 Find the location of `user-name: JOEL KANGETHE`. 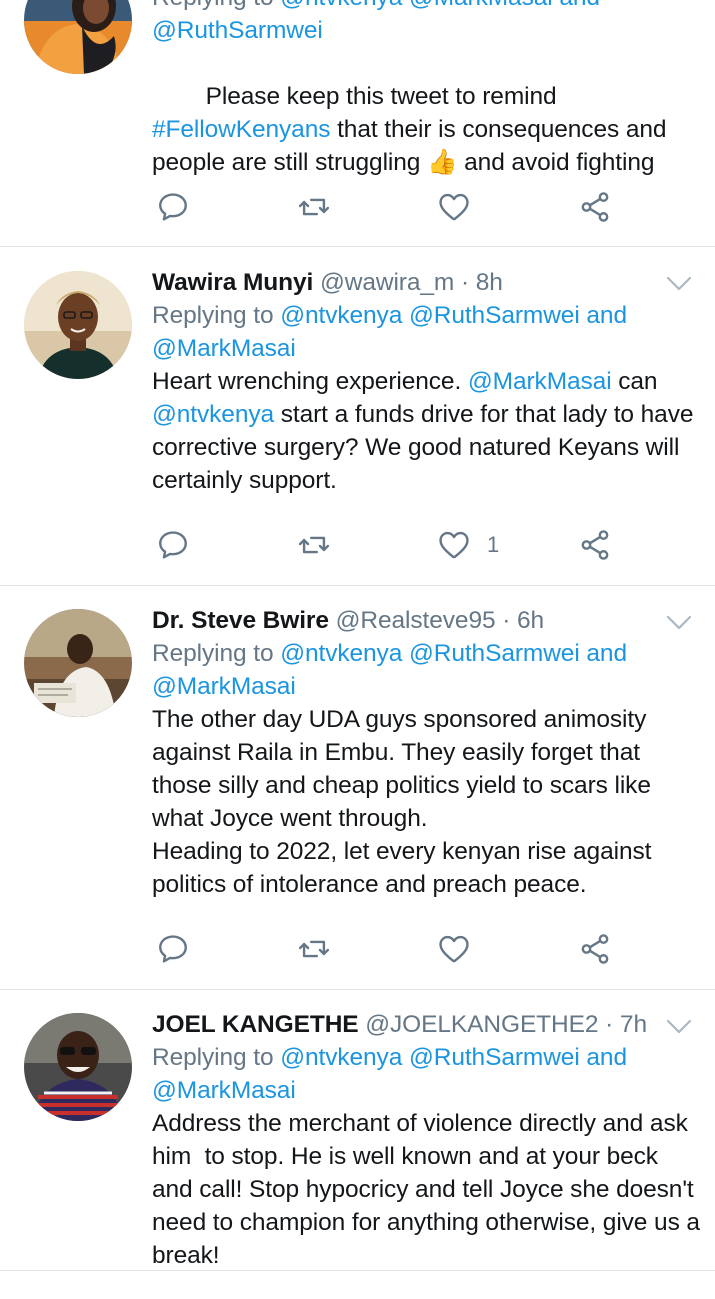

user-name: JOEL KANGETHE is located at coordinates (255, 1024).